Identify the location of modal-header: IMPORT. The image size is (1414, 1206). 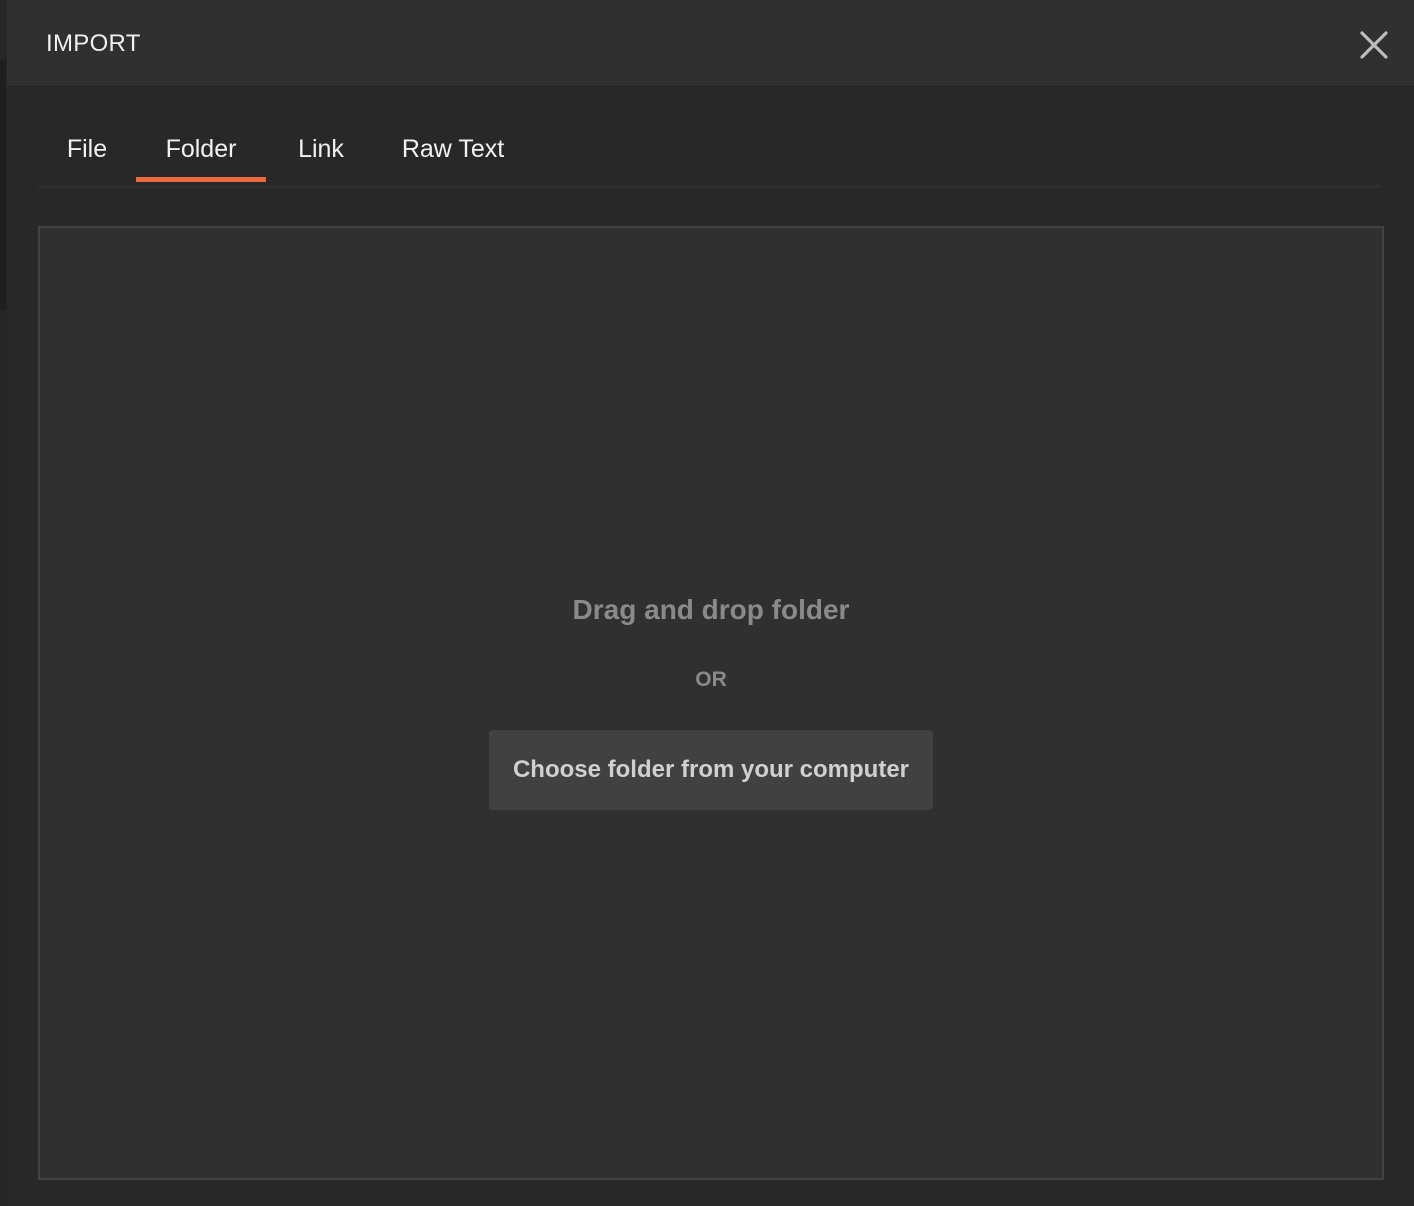
(710, 43).